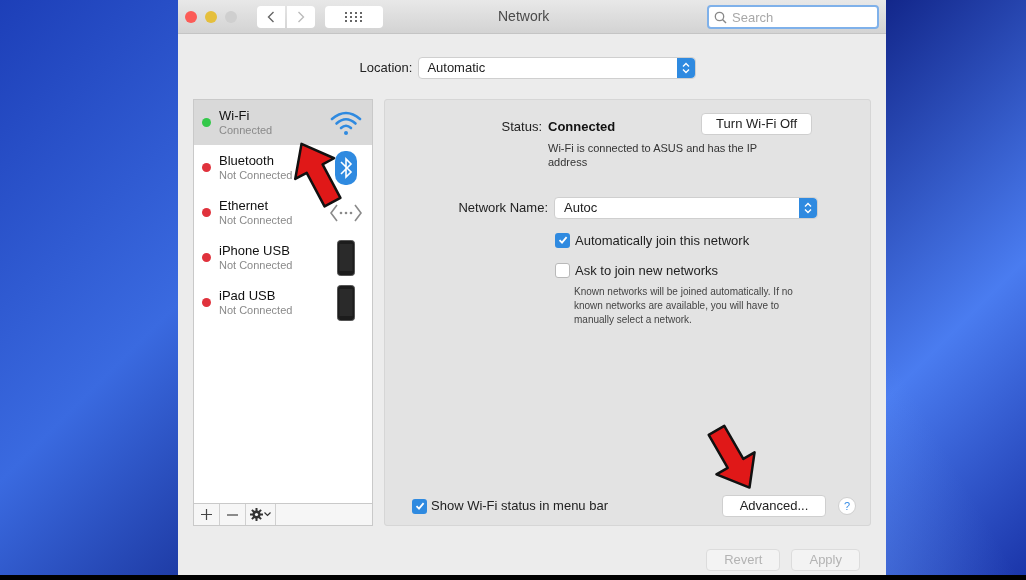 The image size is (1026, 580). Describe the element at coordinates (653, 154) in the screenshot. I see `status-description: Wi-Fi is connected to ASUS and has the IP address` at that location.